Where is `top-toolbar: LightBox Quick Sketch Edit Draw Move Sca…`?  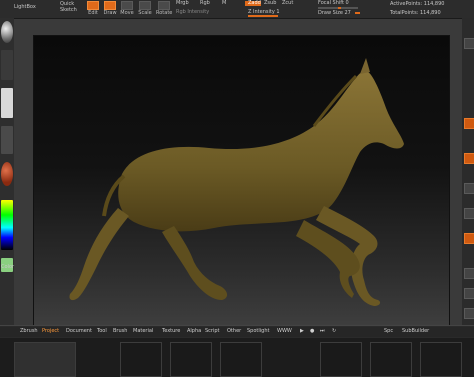
top-toolbar: LightBox Quick Sketch Edit Draw Move Sca… is located at coordinates (237, 9).